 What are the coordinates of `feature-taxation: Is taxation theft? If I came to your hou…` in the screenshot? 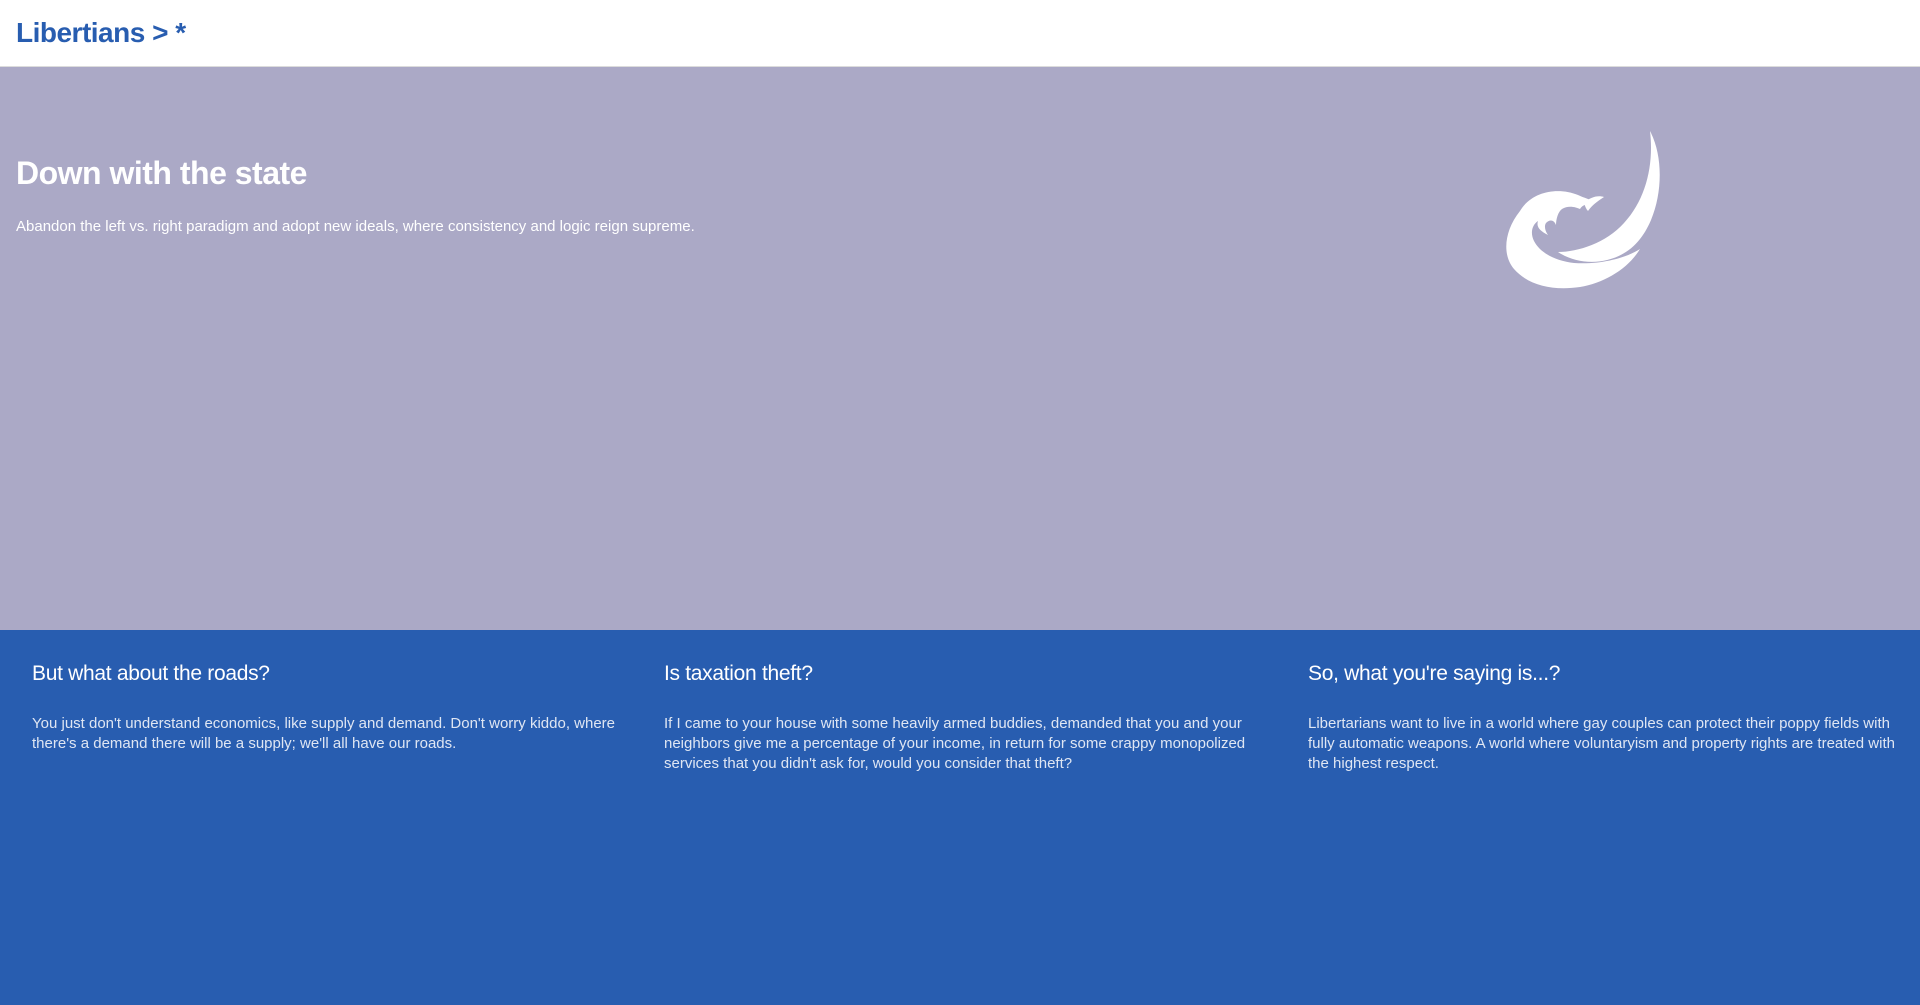 It's located at (986, 833).